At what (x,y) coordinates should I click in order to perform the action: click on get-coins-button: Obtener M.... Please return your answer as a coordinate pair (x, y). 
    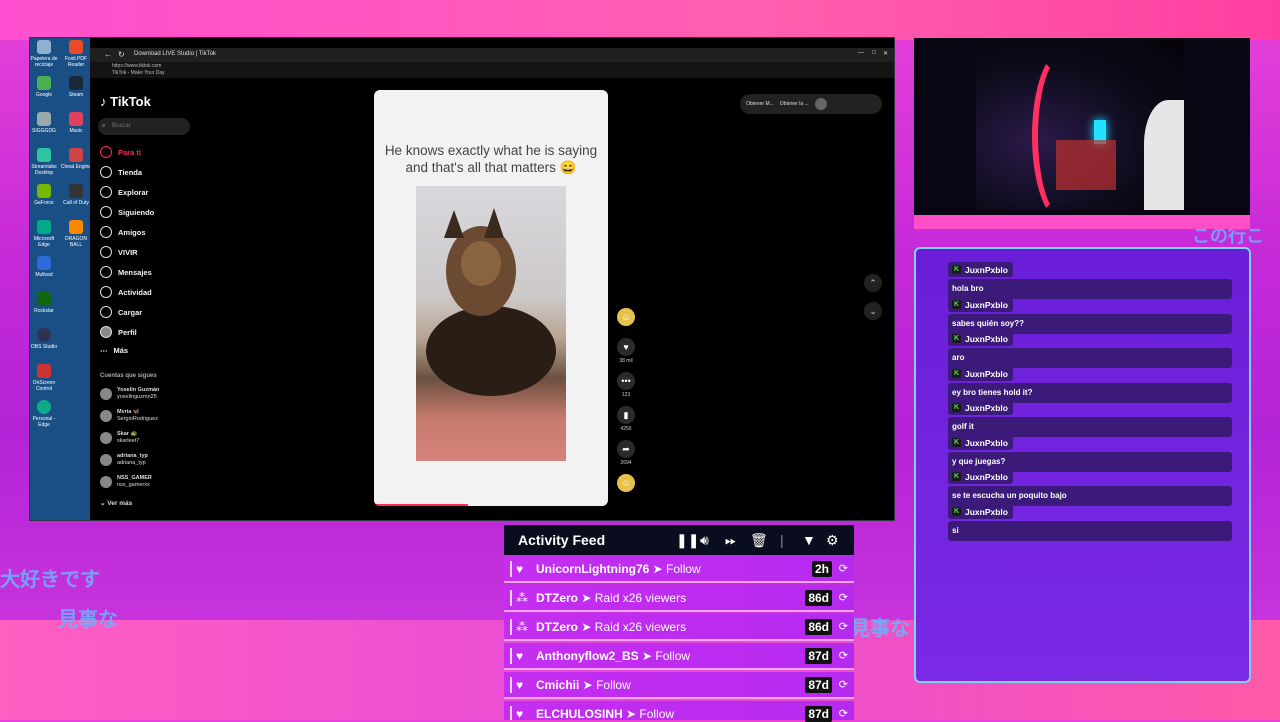
    Looking at the image, I should click on (760, 104).